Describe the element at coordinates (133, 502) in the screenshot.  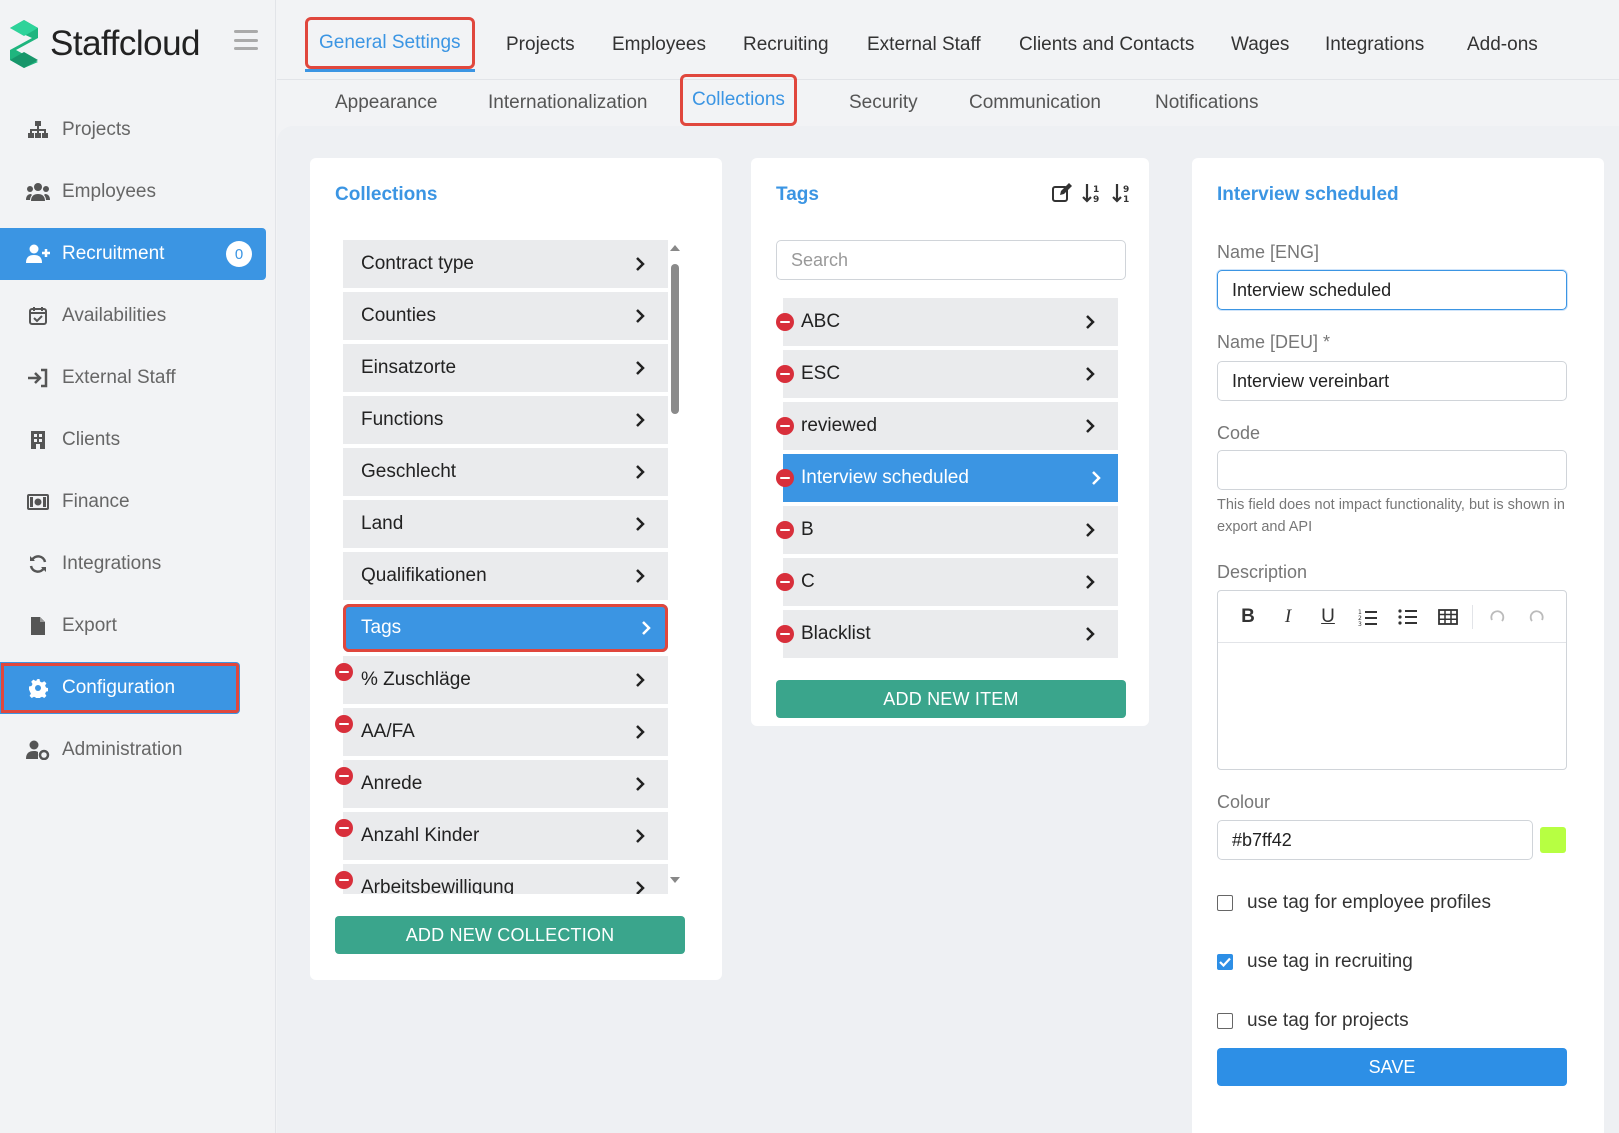
I see `sidebar-item-finance: Finance` at that location.